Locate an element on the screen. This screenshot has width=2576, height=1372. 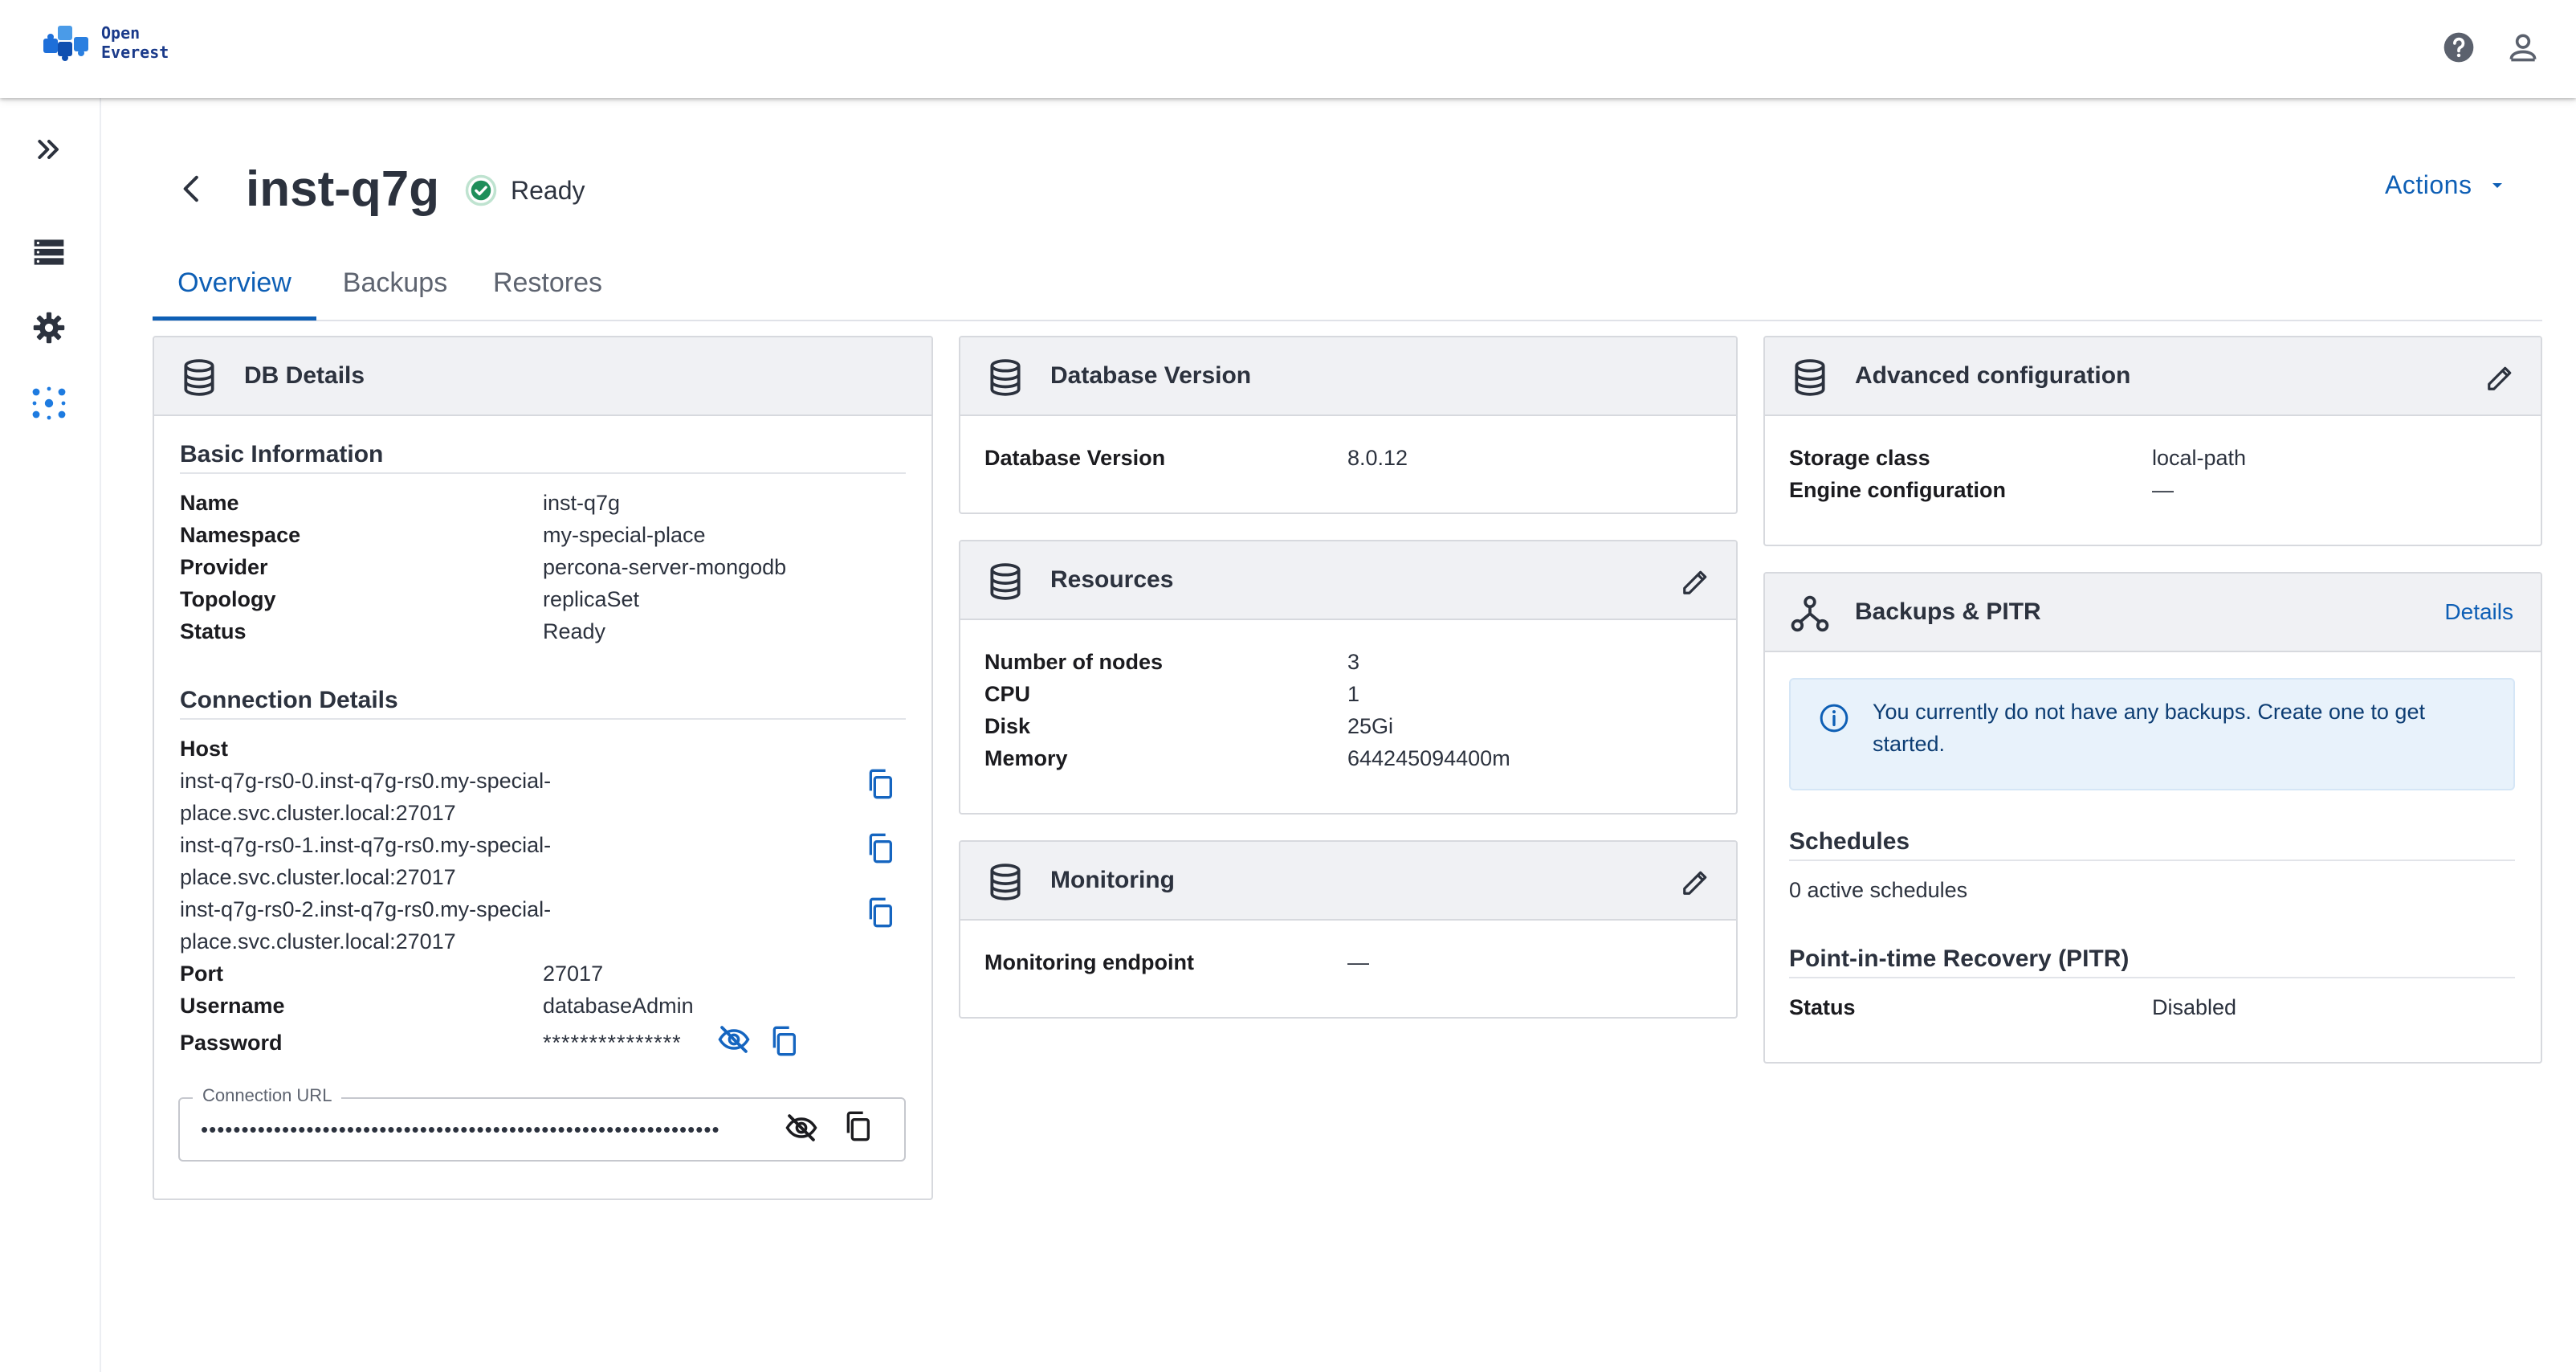
sidebar-expand-button is located at coordinates (48, 149).